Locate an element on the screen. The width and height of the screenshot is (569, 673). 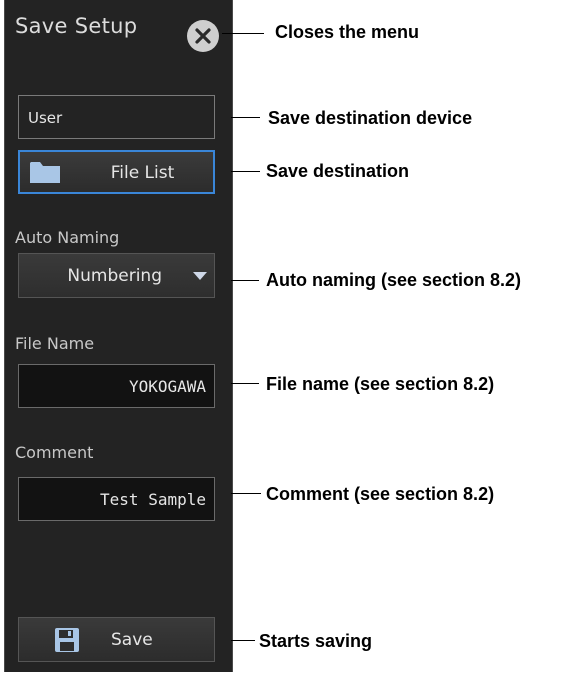
save-destination-device-value: User is located at coordinates (45, 118).